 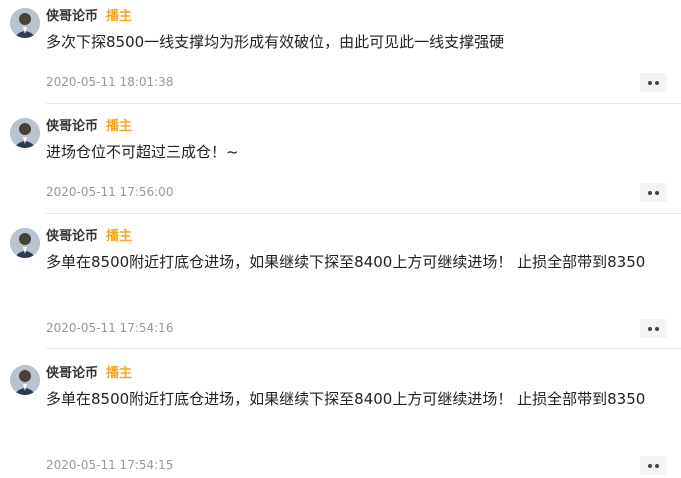 I want to click on post-timestamp: 2020-05-11 17:54:15, so click(x=110, y=465).